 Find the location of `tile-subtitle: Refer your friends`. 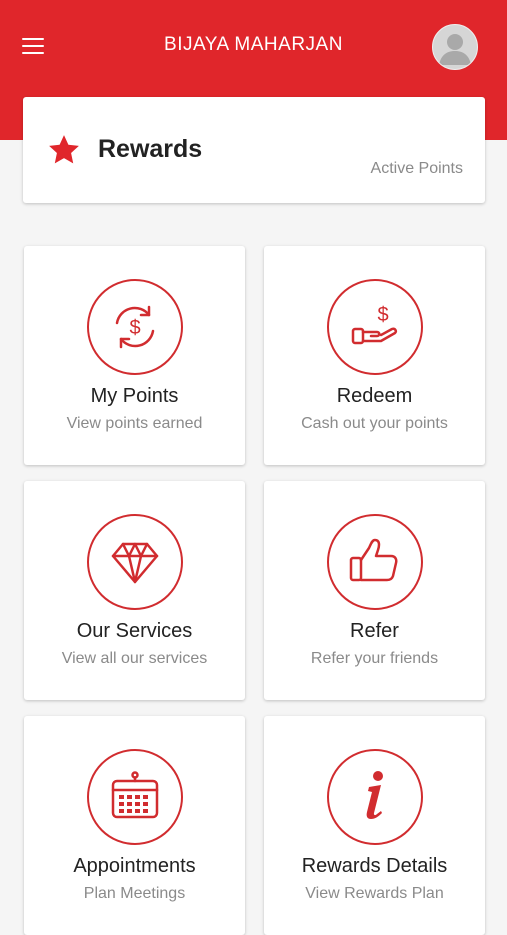

tile-subtitle: Refer your friends is located at coordinates (374, 658).